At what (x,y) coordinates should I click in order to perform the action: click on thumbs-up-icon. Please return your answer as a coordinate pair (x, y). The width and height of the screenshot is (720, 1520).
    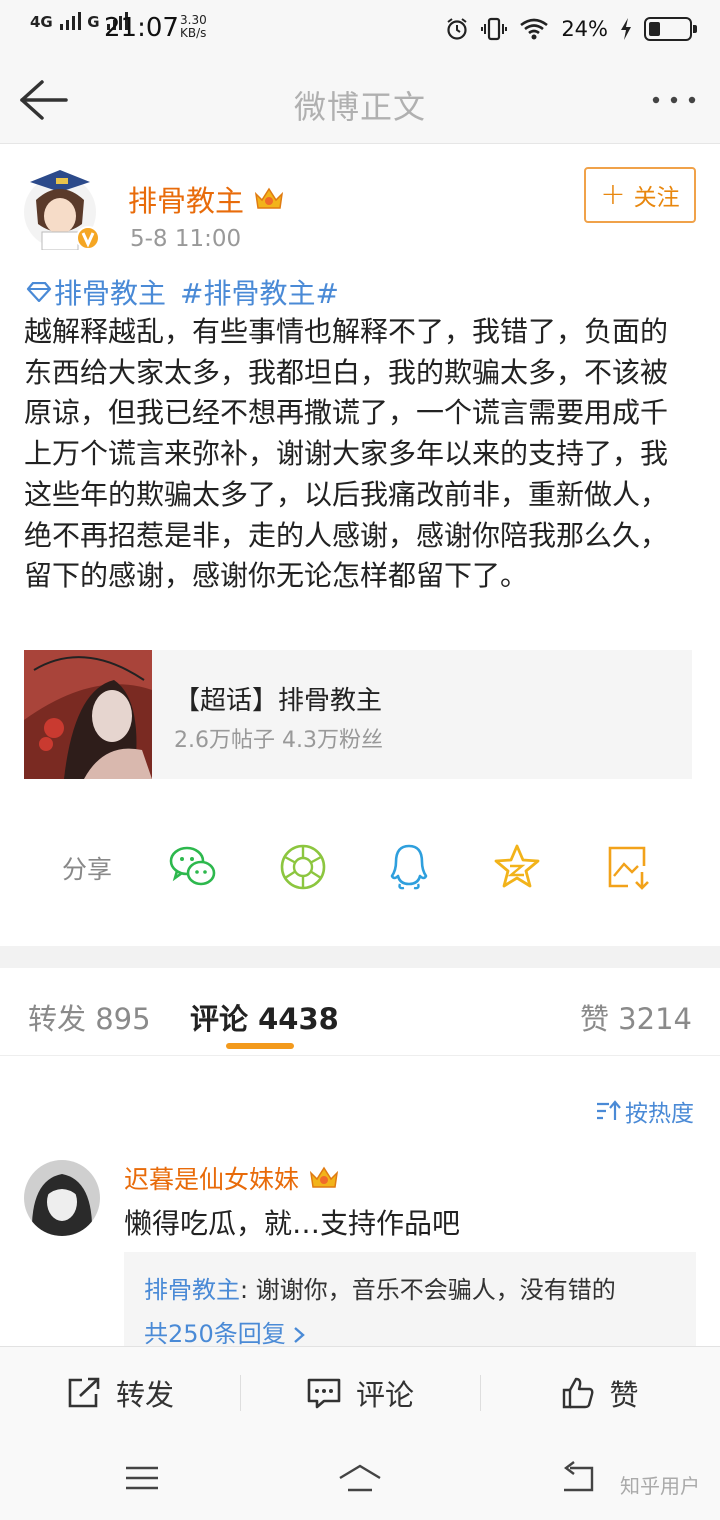
    Looking at the image, I should click on (578, 1393).